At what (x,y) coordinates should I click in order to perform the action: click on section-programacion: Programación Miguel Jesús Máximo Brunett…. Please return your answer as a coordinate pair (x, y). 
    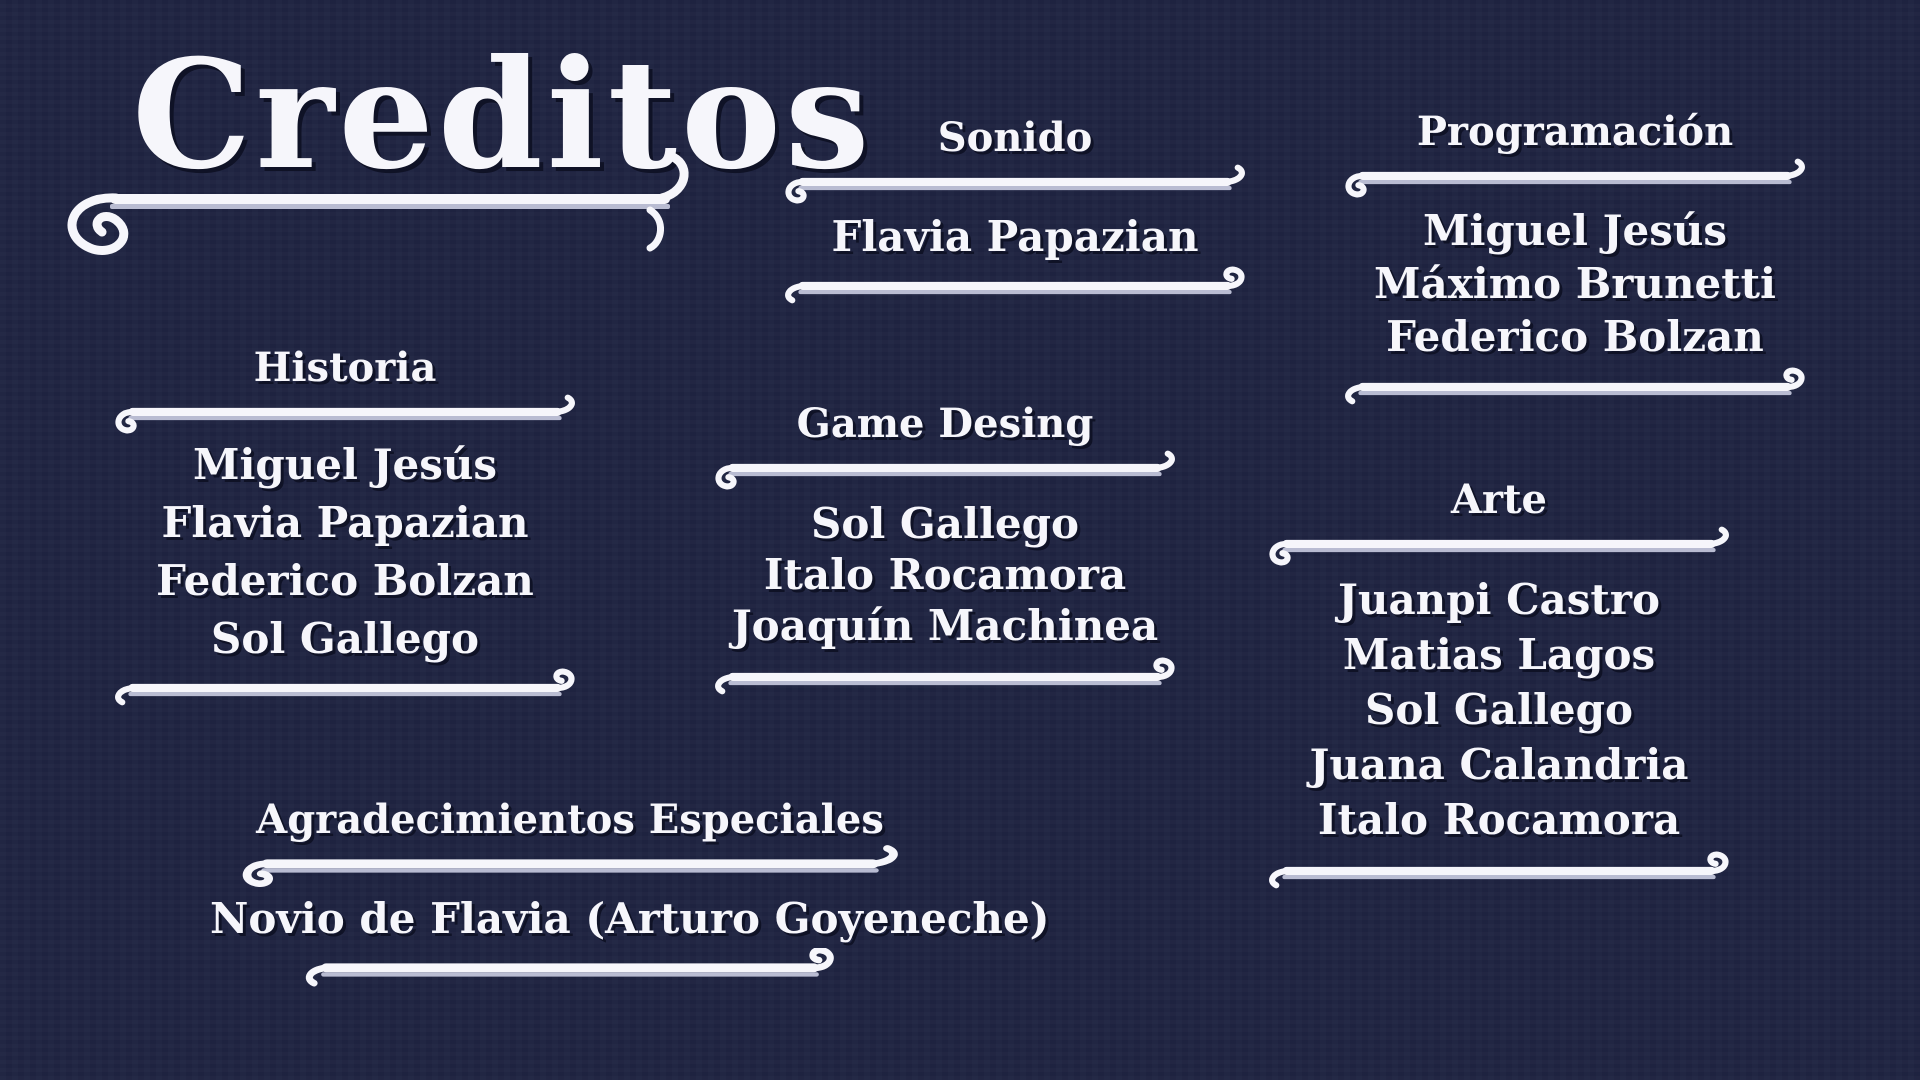
    Looking at the image, I should click on (1575, 259).